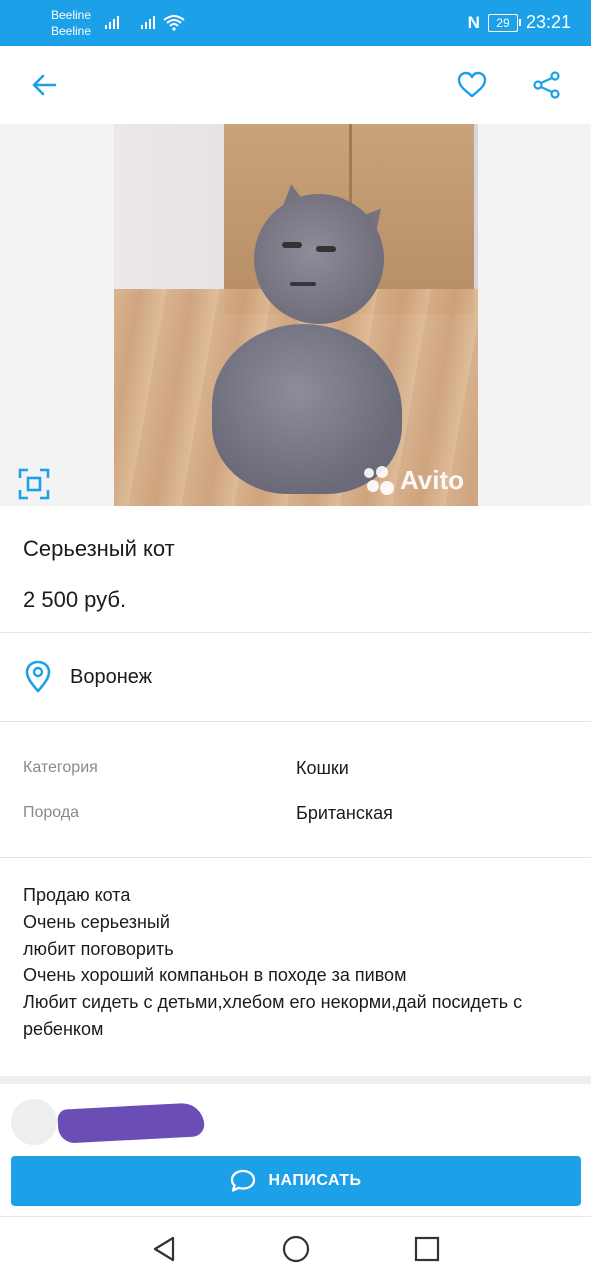 This screenshot has width=591, height=1281. I want to click on share-icon, so click(546, 85).